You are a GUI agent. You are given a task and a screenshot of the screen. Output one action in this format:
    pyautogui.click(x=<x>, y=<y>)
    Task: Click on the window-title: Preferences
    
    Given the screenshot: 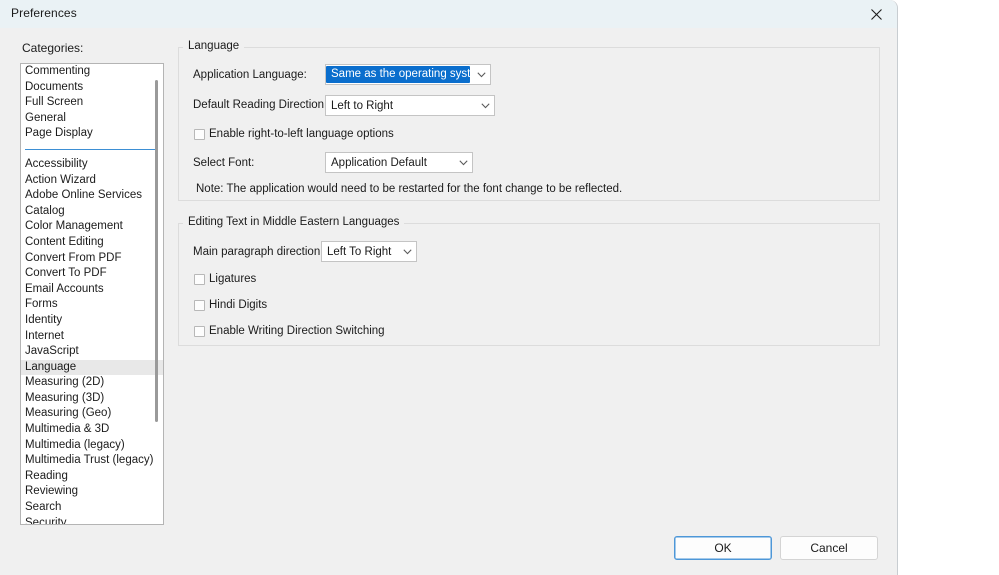 What is the action you would take?
    pyautogui.click(x=44, y=13)
    